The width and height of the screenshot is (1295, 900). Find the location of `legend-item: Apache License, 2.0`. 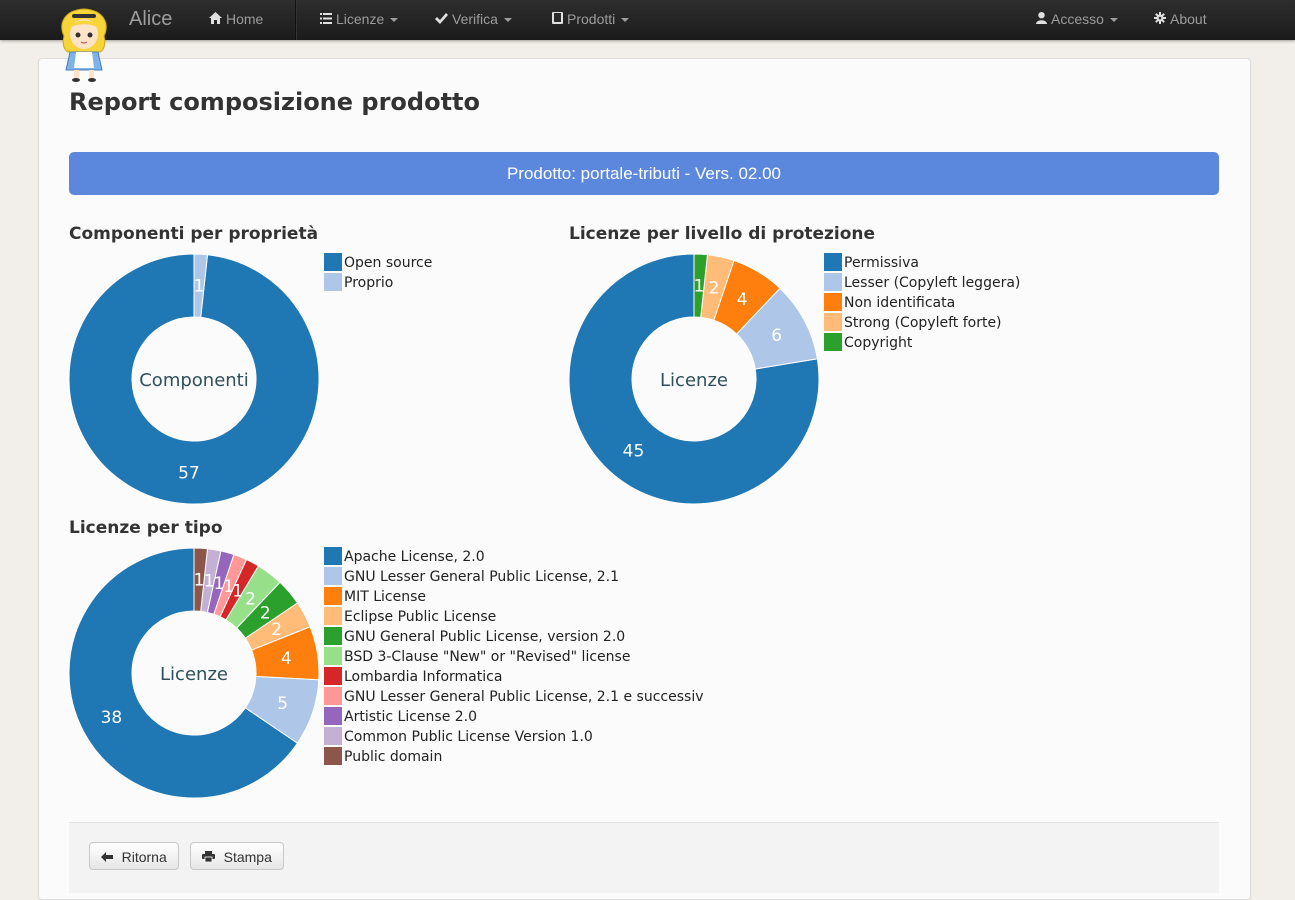

legend-item: Apache License, 2.0 is located at coordinates (514, 556).